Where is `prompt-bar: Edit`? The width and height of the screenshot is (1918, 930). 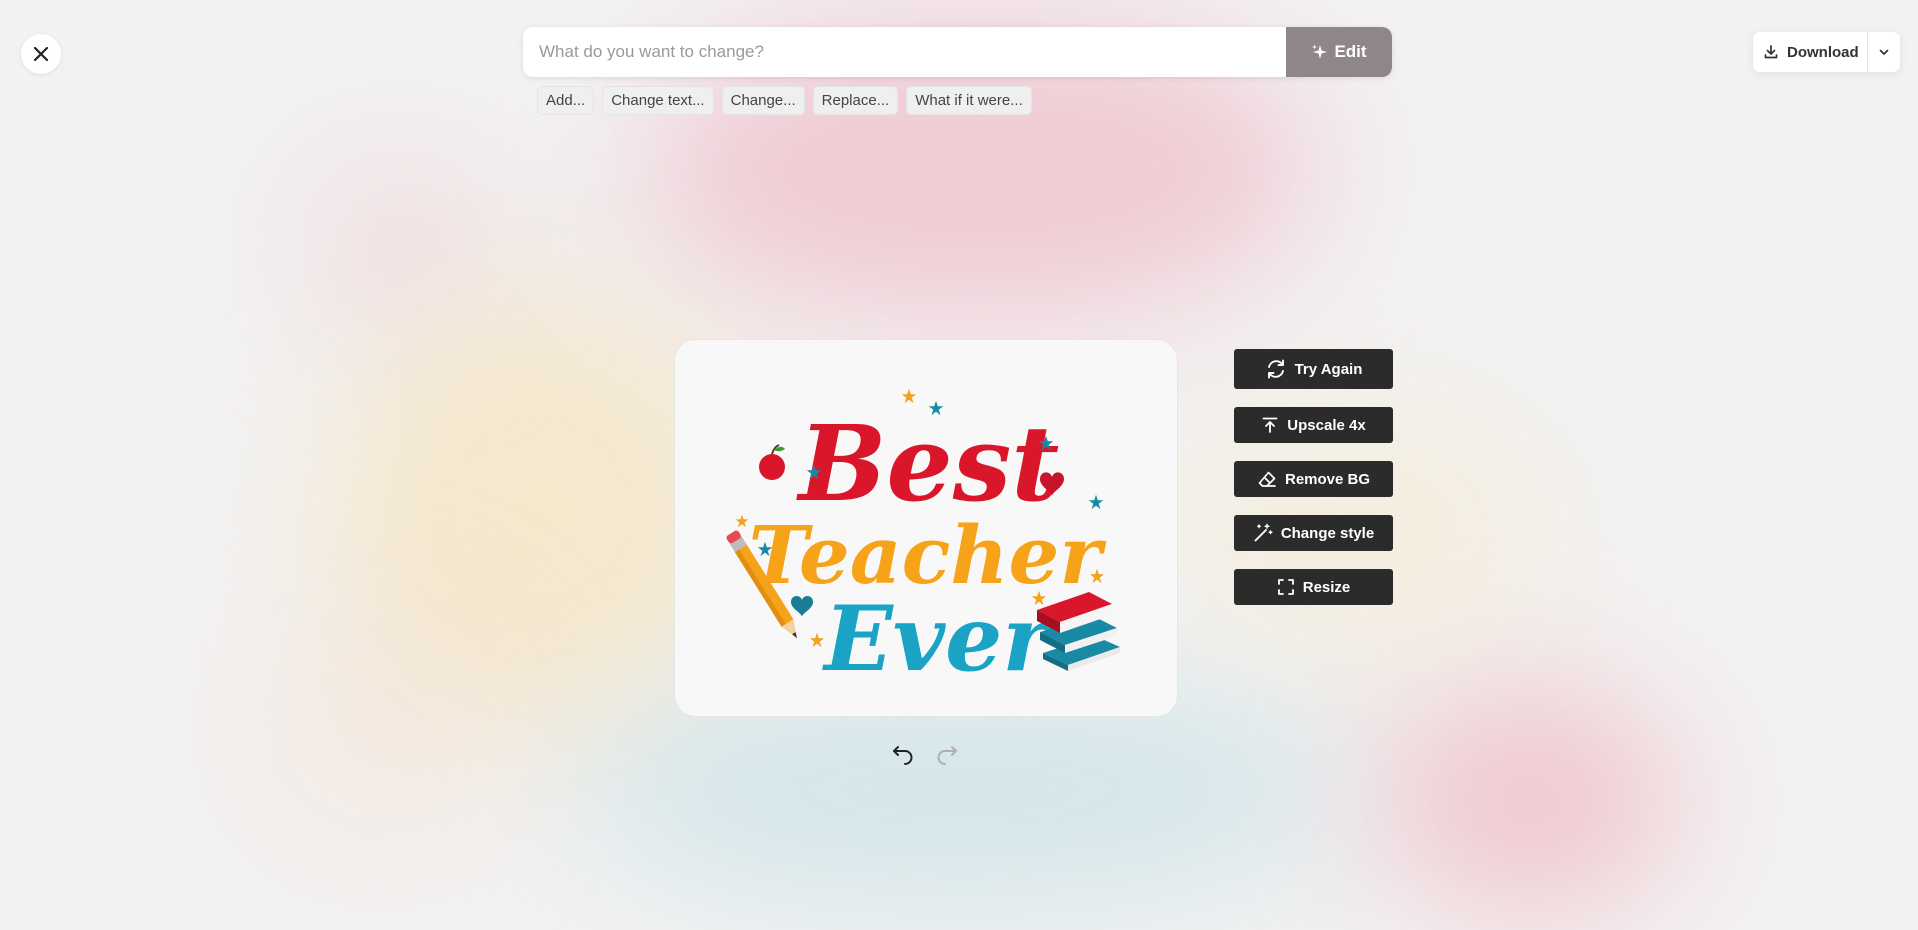
prompt-bar: Edit is located at coordinates (957, 52).